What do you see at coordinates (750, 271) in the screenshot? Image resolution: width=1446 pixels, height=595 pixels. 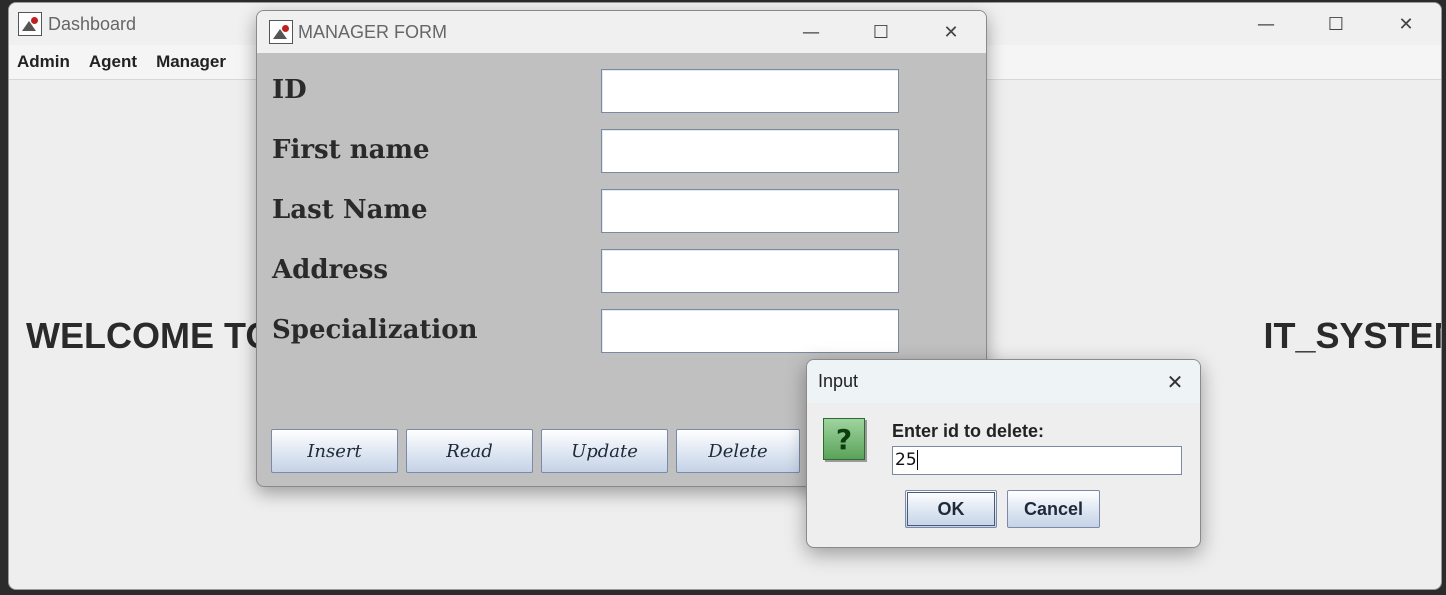 I see `address-field` at bounding box center [750, 271].